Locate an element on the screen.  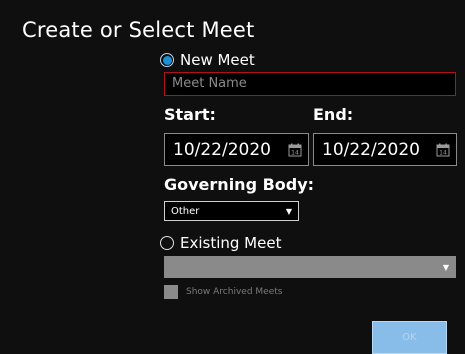
ok-button: OK is located at coordinates (409, 337).